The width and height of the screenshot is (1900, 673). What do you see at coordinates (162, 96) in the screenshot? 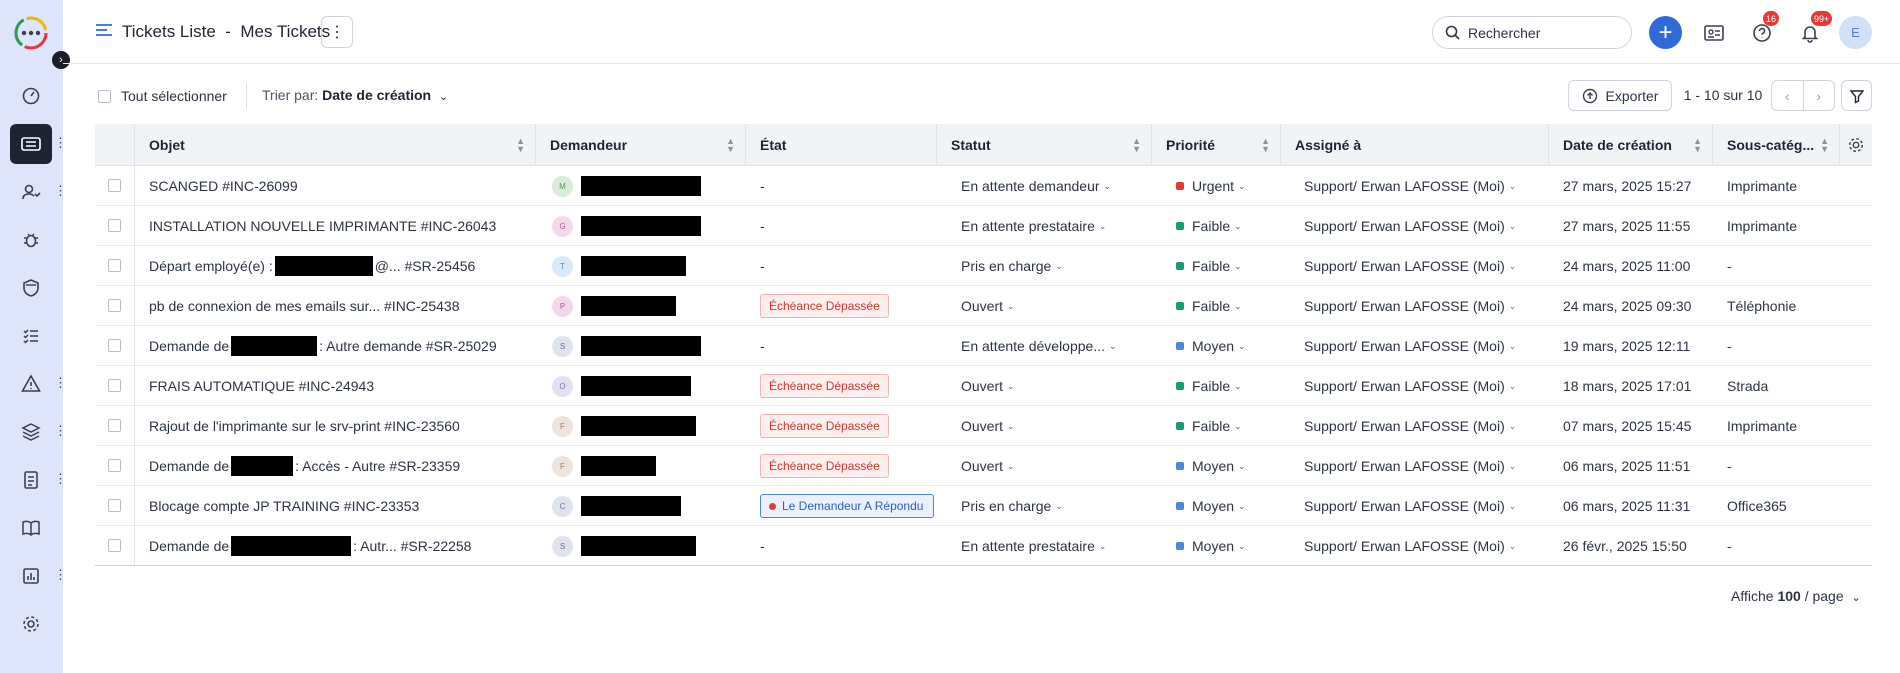
I see `select-all: Tout sélectionner` at bounding box center [162, 96].